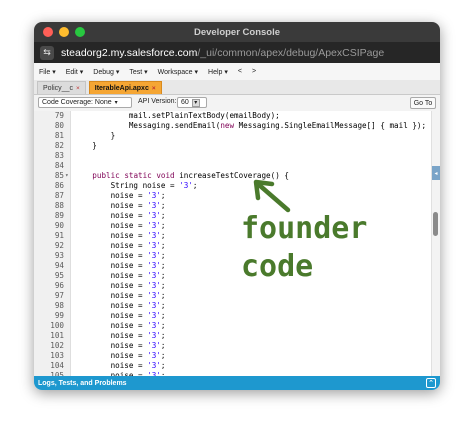 The width and height of the screenshot is (474, 437). I want to click on window-title: Developer Console, so click(237, 32).